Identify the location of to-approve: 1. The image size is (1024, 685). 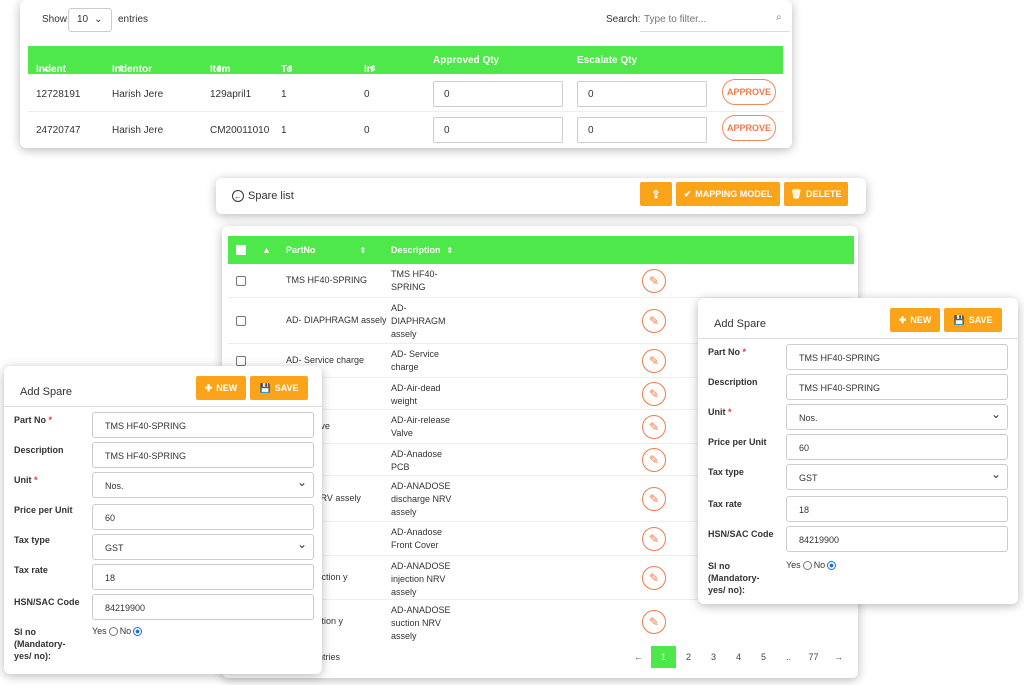
(284, 94).